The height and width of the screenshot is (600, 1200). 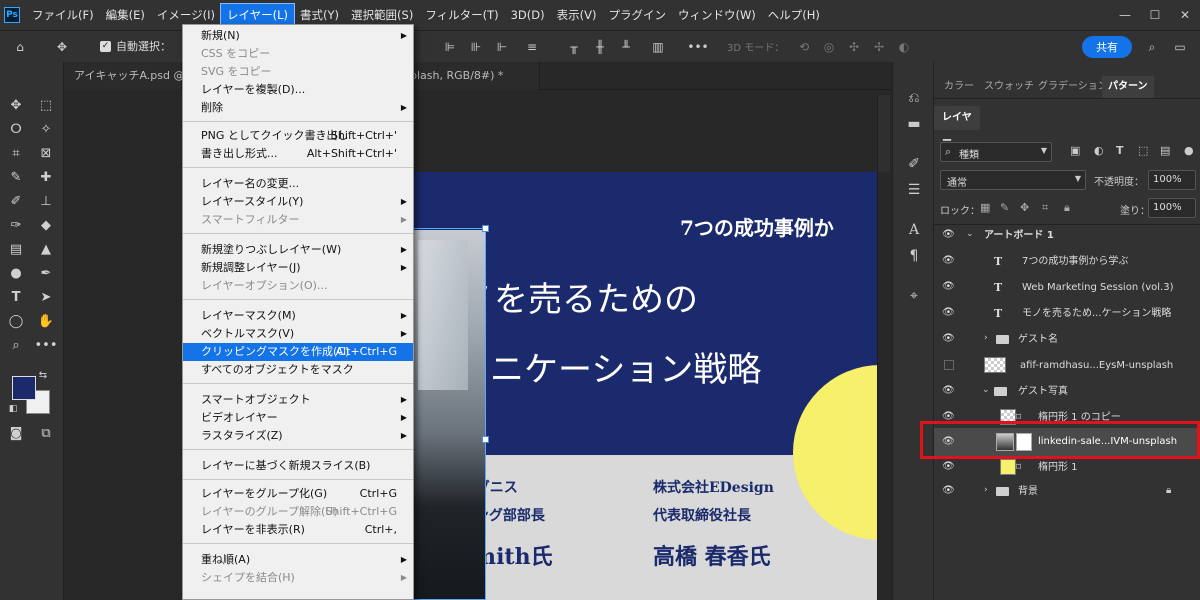 What do you see at coordinates (298, 316) in the screenshot?
I see `menu-item-layer-mask: レイヤーマスク(M) ▶` at bounding box center [298, 316].